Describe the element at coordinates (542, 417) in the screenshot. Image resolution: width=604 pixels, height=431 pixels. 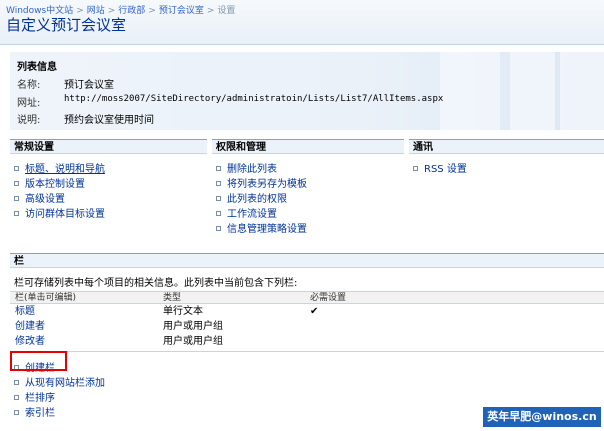
I see `watermark: 英年早肥@winos.cn` at that location.